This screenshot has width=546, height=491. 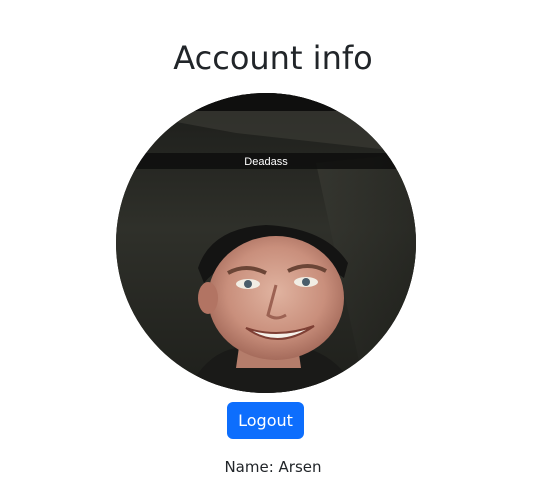 I want to click on name-label: Name:, so click(x=249, y=467).